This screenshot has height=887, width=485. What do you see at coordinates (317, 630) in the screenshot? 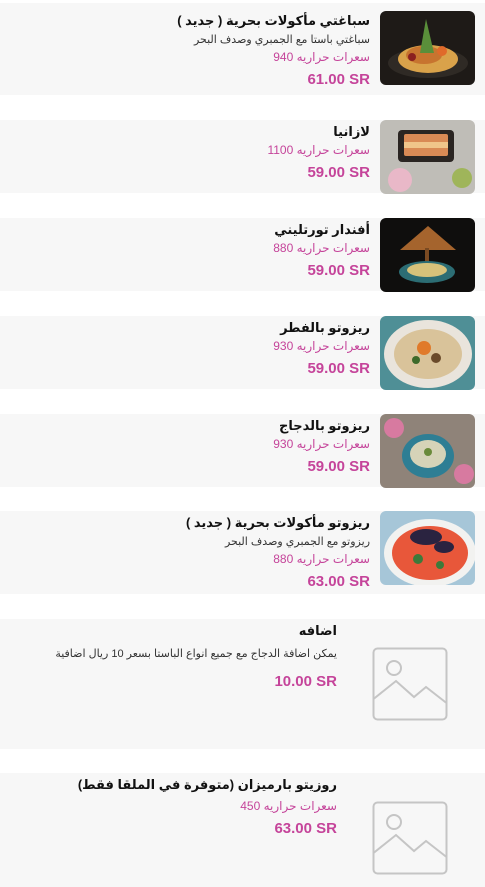
I see `menu-item-name: اضافه` at bounding box center [317, 630].